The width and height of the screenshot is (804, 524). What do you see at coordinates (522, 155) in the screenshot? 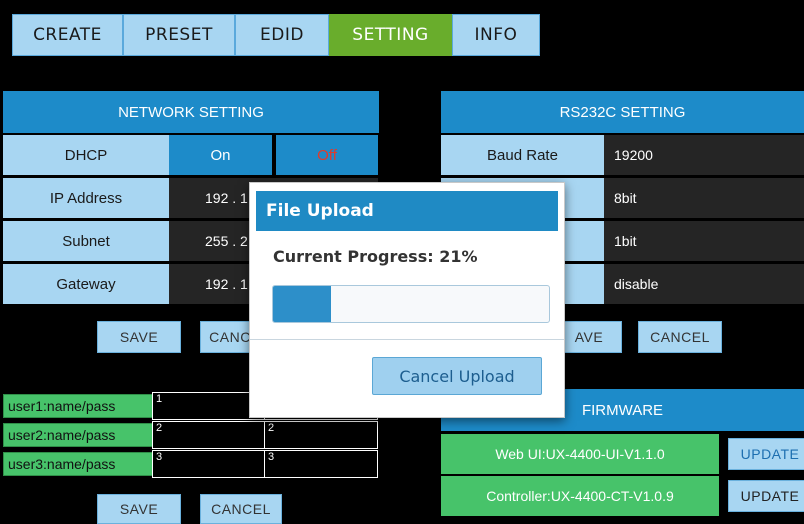
I see `baud-rate-label: Baud Rate` at bounding box center [522, 155].